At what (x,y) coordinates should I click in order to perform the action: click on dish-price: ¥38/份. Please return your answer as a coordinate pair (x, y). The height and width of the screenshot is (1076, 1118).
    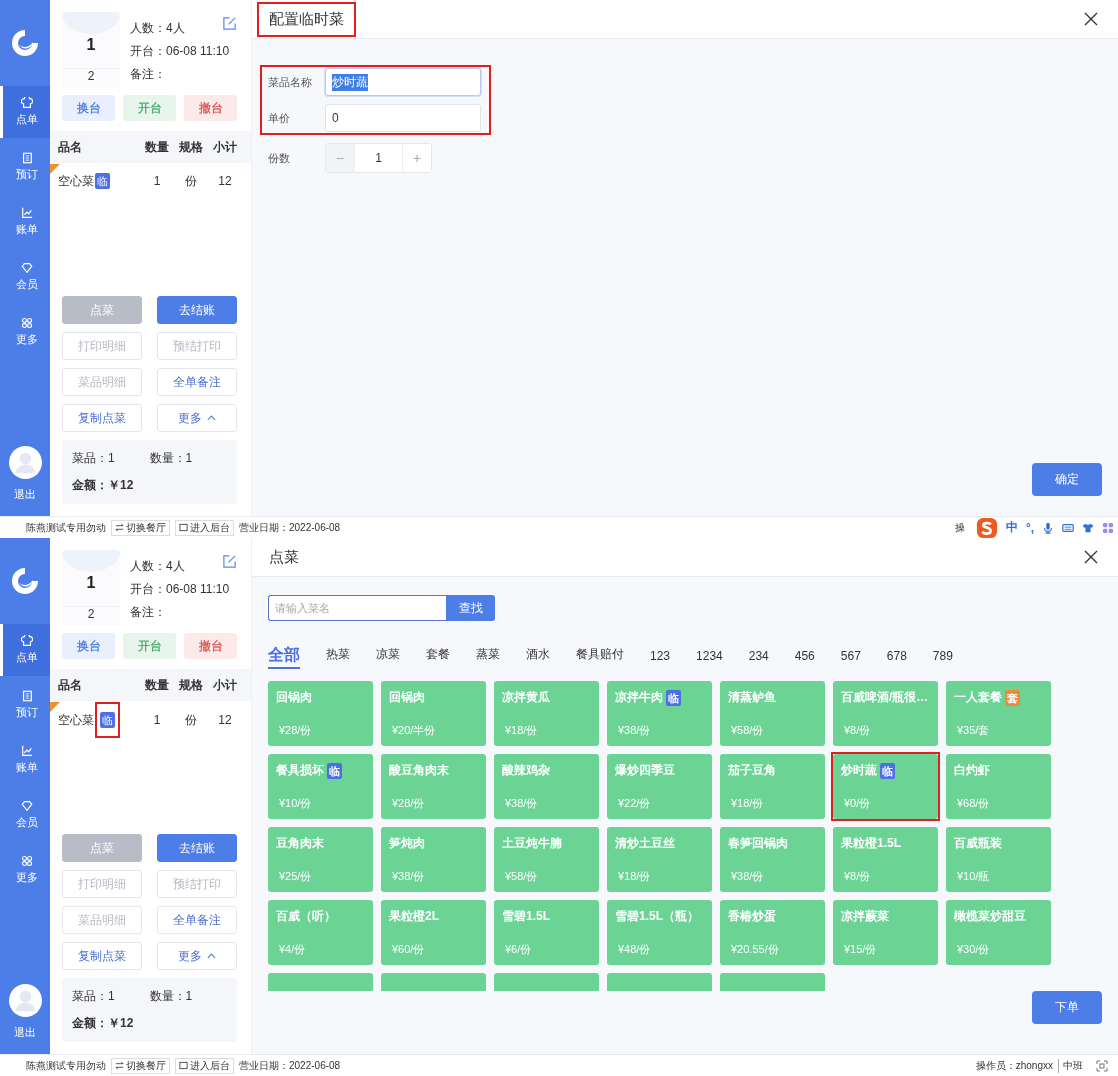
    Looking at the image, I should click on (408, 876).